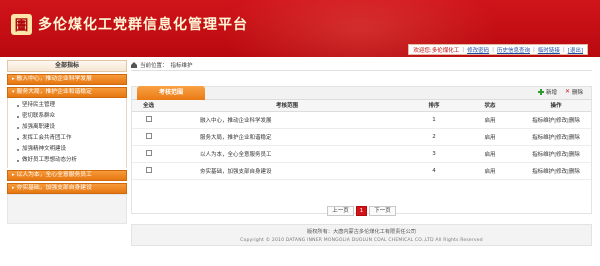 This screenshot has height=266, width=600. Describe the element at coordinates (54, 188) in the screenshot. I see `sidebar-group-label: 夯实基础，加强支部自身建设` at that location.